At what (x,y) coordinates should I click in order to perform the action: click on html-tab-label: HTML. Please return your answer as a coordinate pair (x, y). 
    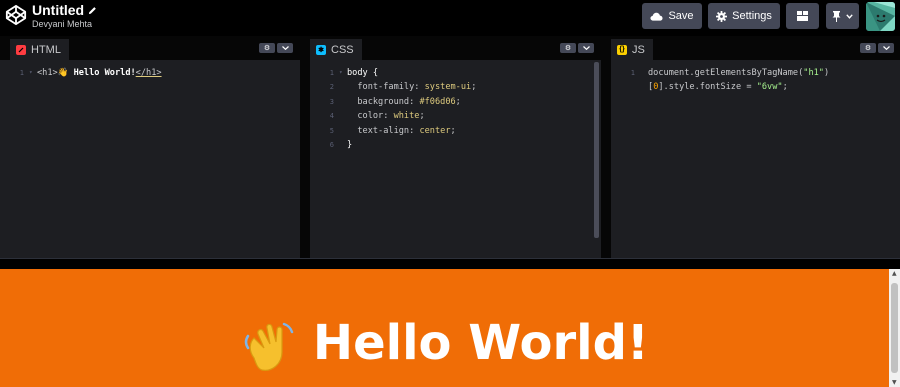
    Looking at the image, I should click on (46, 49).